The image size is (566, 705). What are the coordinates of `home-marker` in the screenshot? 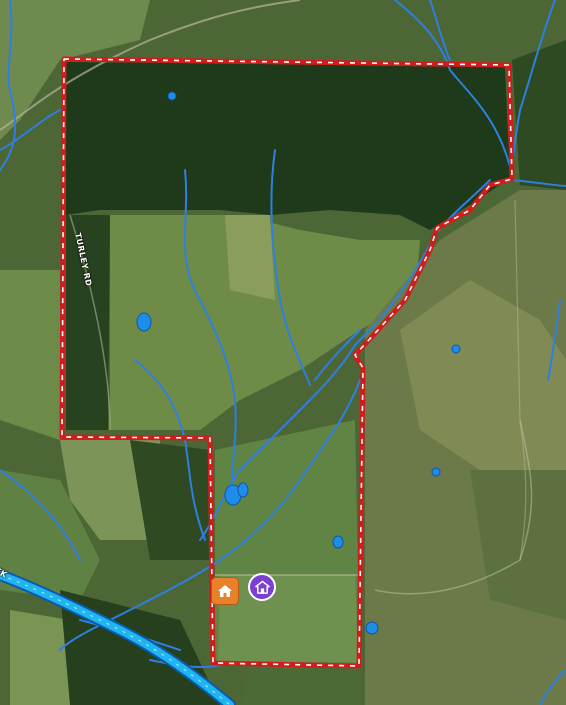 It's located at (225, 591).